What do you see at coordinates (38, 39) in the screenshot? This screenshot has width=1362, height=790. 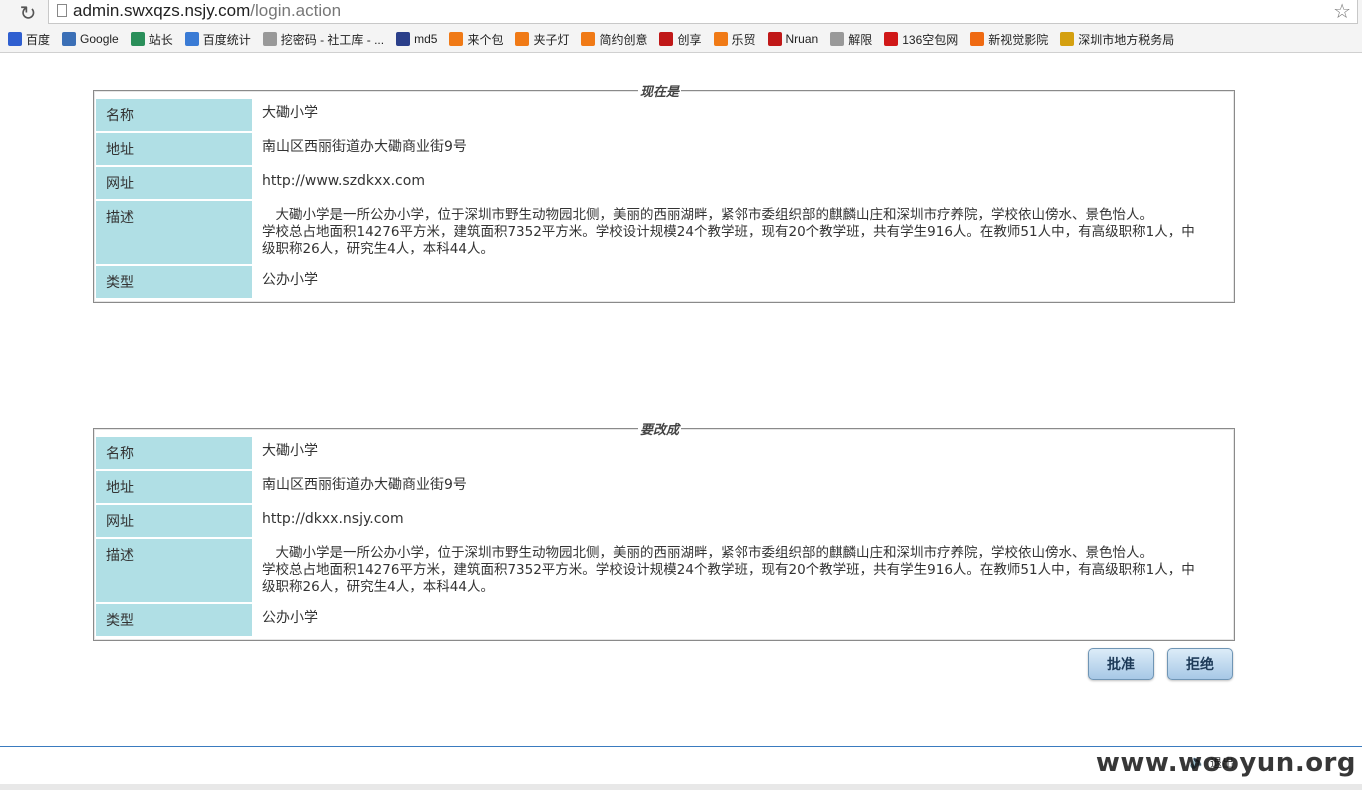 I see `bookmark-label: 百度` at bounding box center [38, 39].